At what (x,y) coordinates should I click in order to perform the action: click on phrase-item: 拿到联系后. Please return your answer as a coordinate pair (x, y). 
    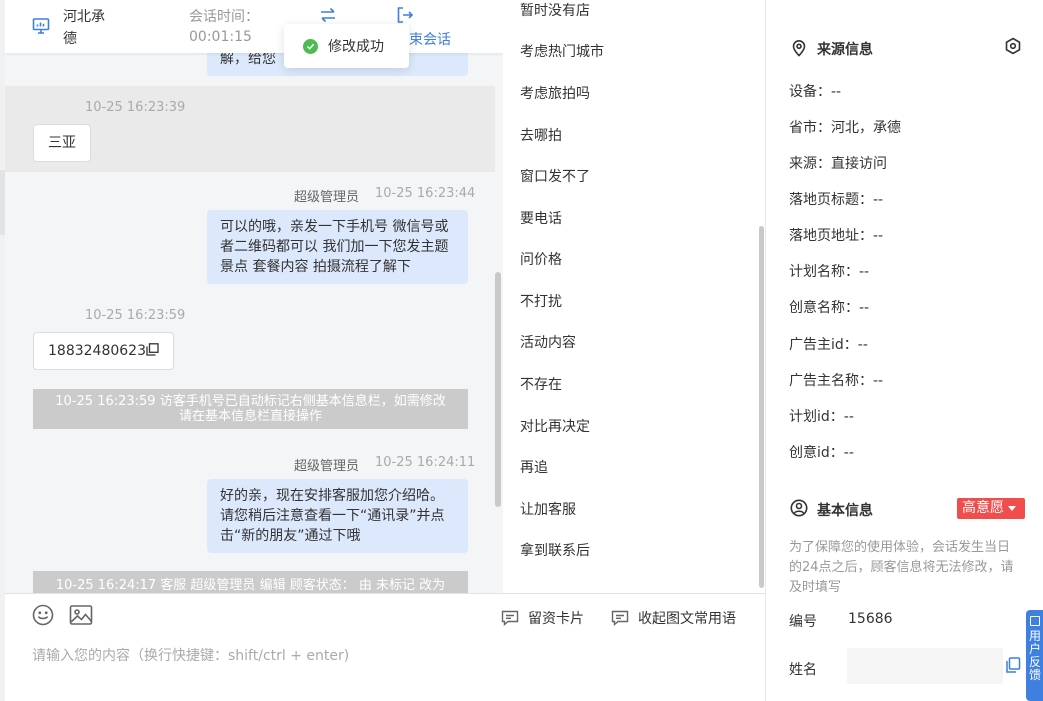
    Looking at the image, I should click on (555, 550).